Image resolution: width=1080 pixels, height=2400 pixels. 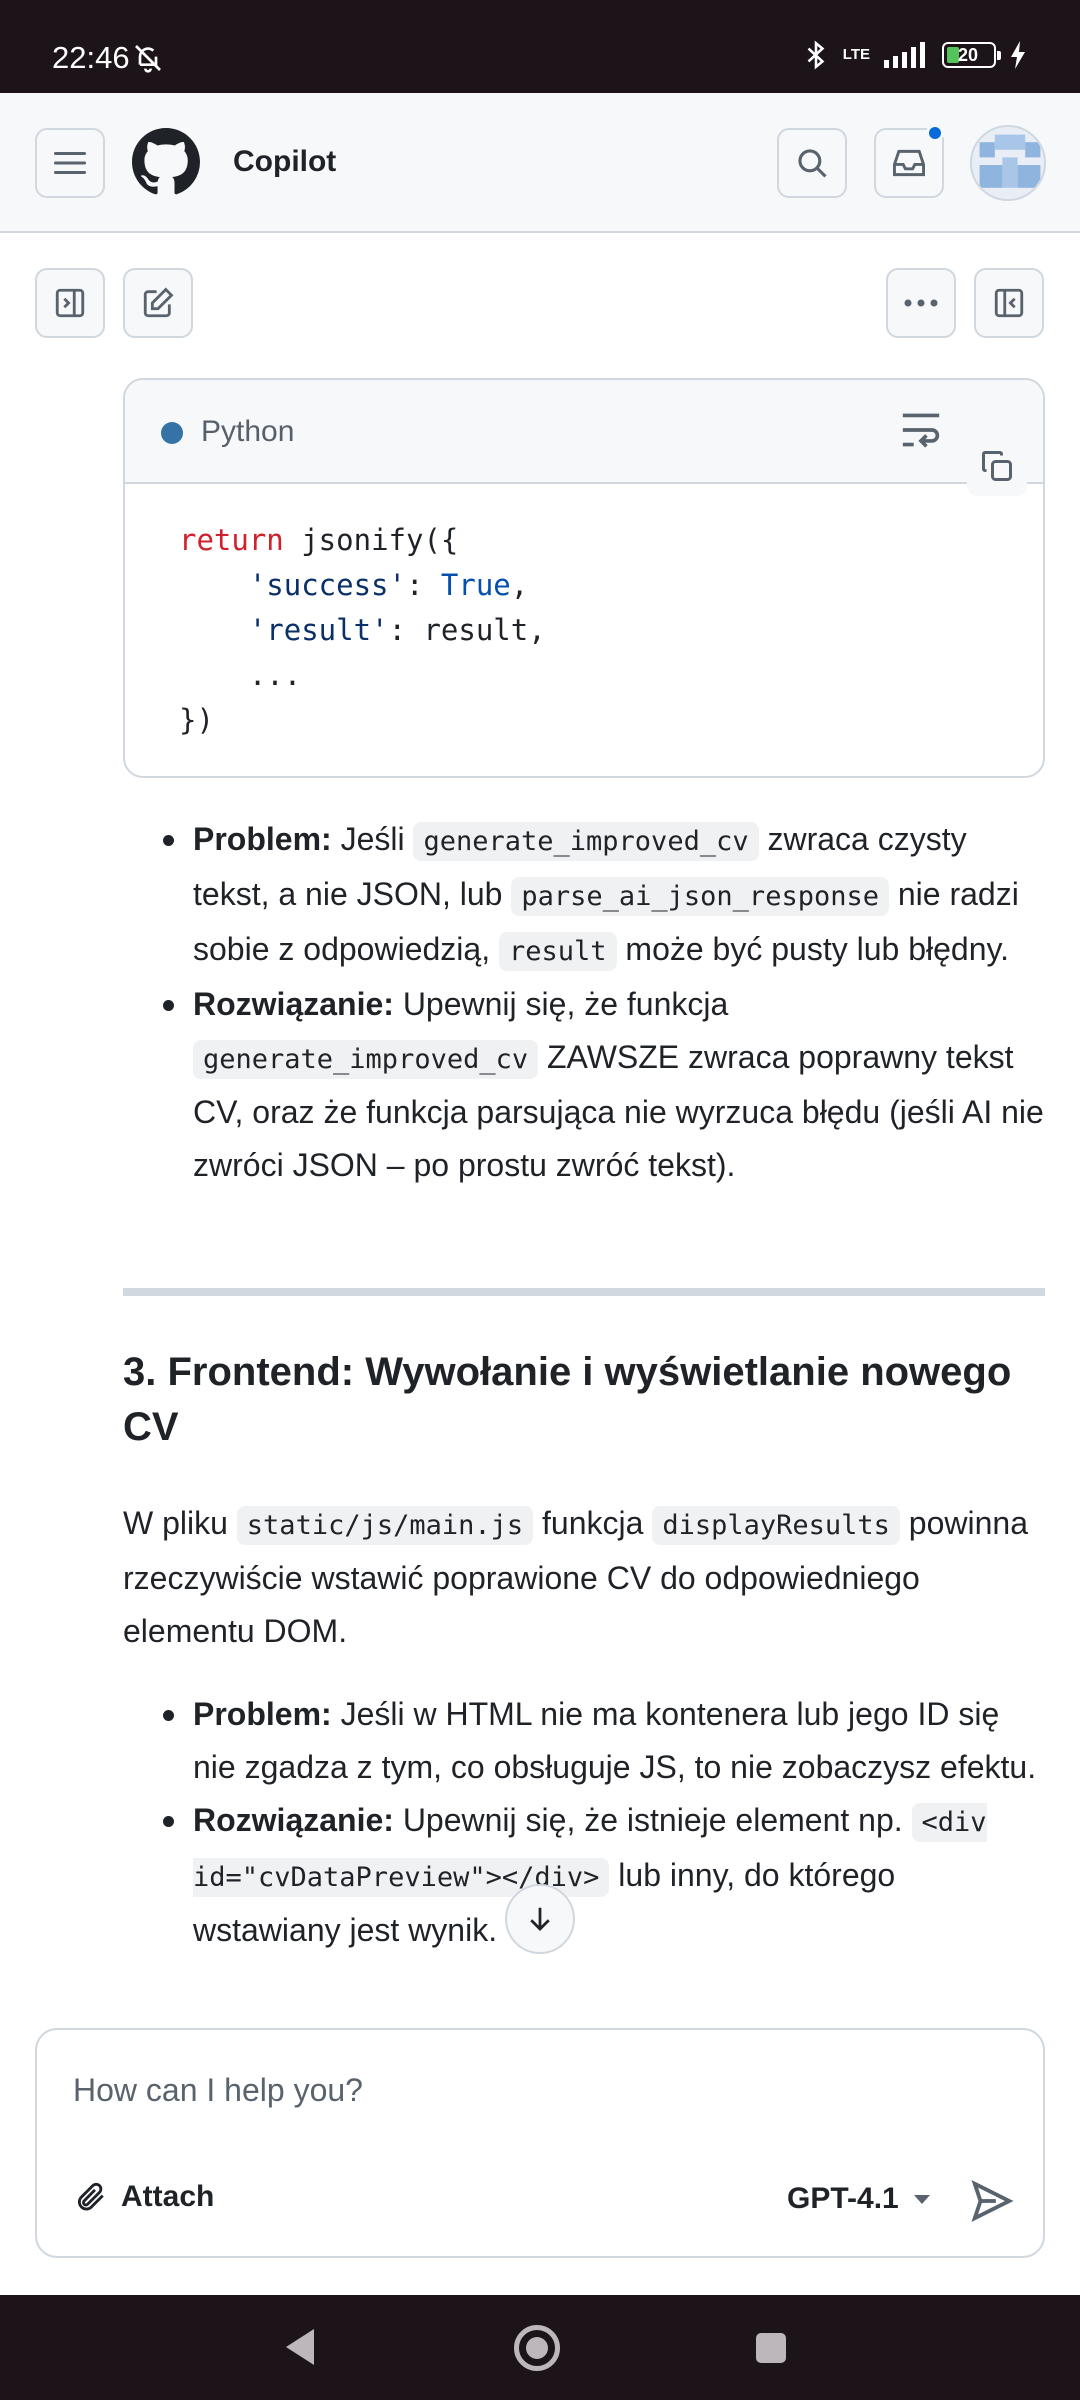 I want to click on attach-label: Attach, so click(x=168, y=2196).